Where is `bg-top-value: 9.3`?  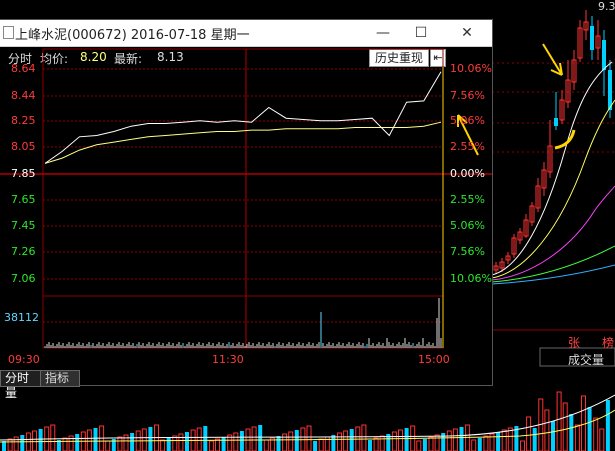 bg-top-value: 9.3 is located at coordinates (606, 6).